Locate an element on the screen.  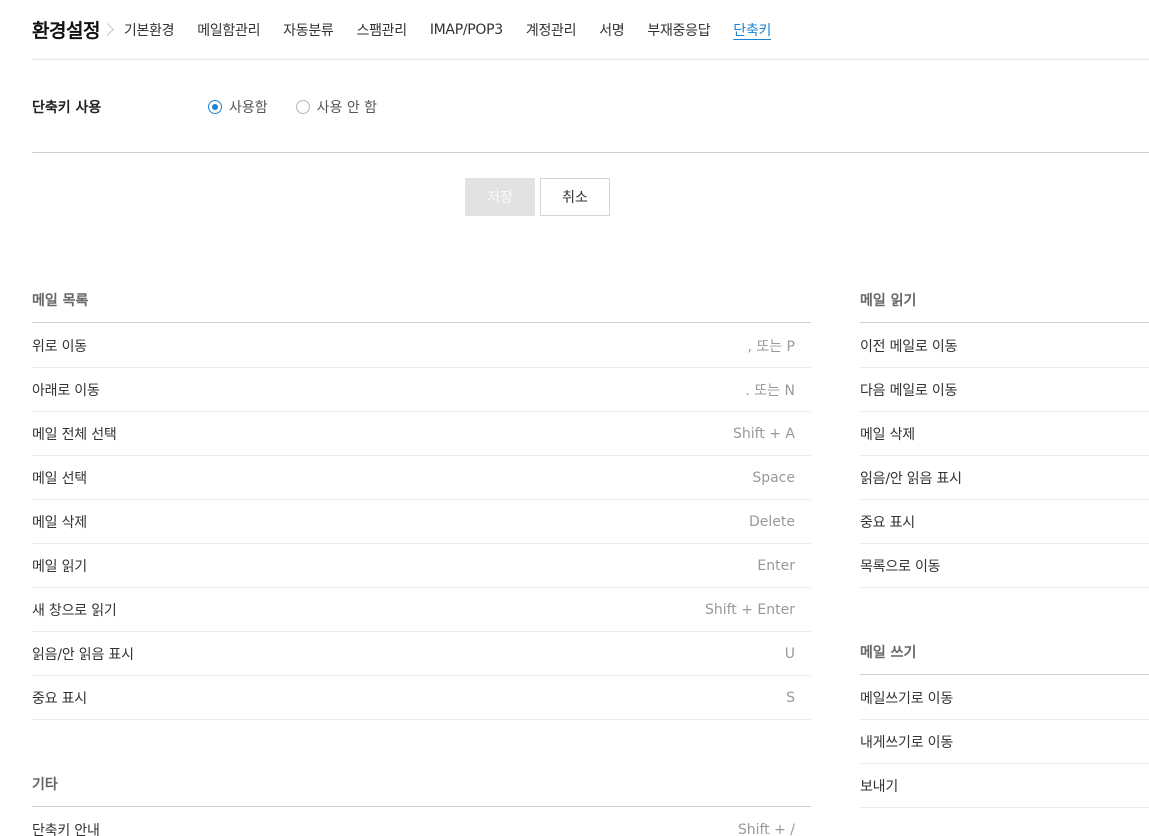
page-title: 환경설정 is located at coordinates (66, 31).